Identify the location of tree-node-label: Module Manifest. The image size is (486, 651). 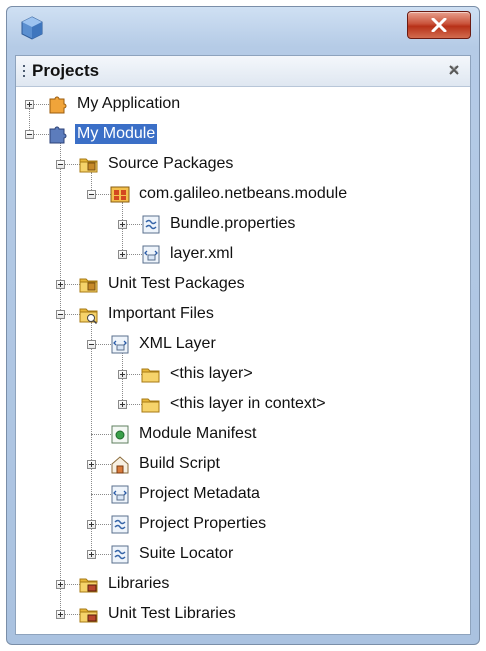
(197, 434).